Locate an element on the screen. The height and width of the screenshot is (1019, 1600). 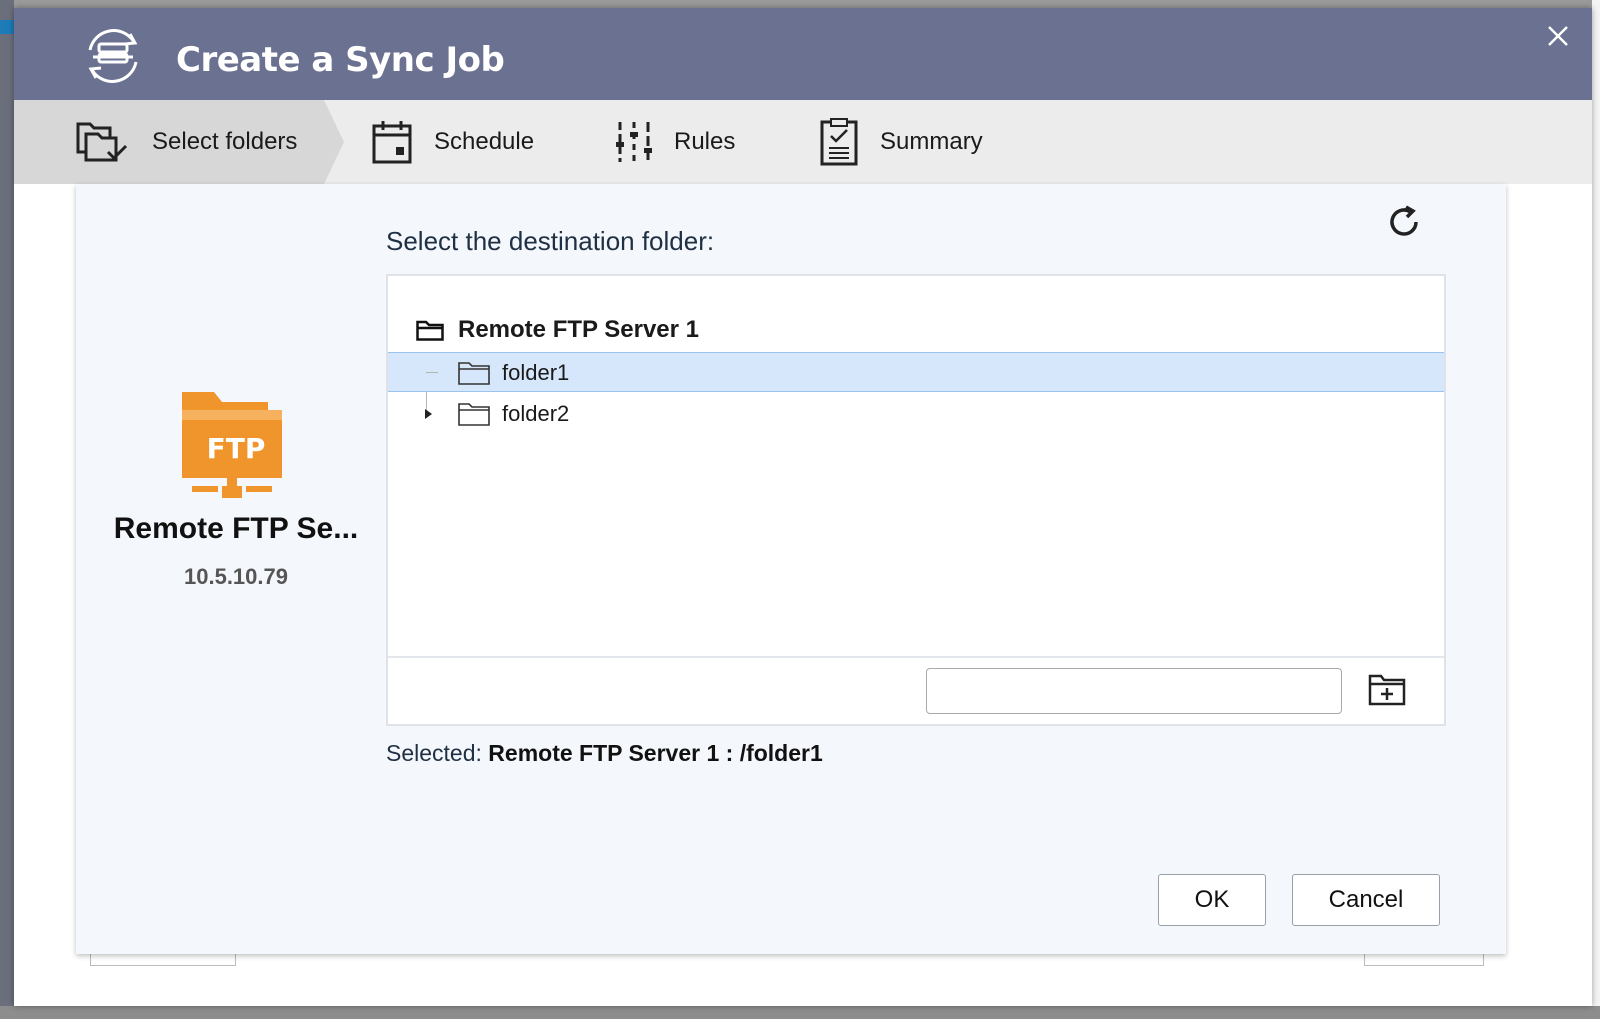
selected-path: Remote FTP Server 1 : /folder1 is located at coordinates (655, 753).